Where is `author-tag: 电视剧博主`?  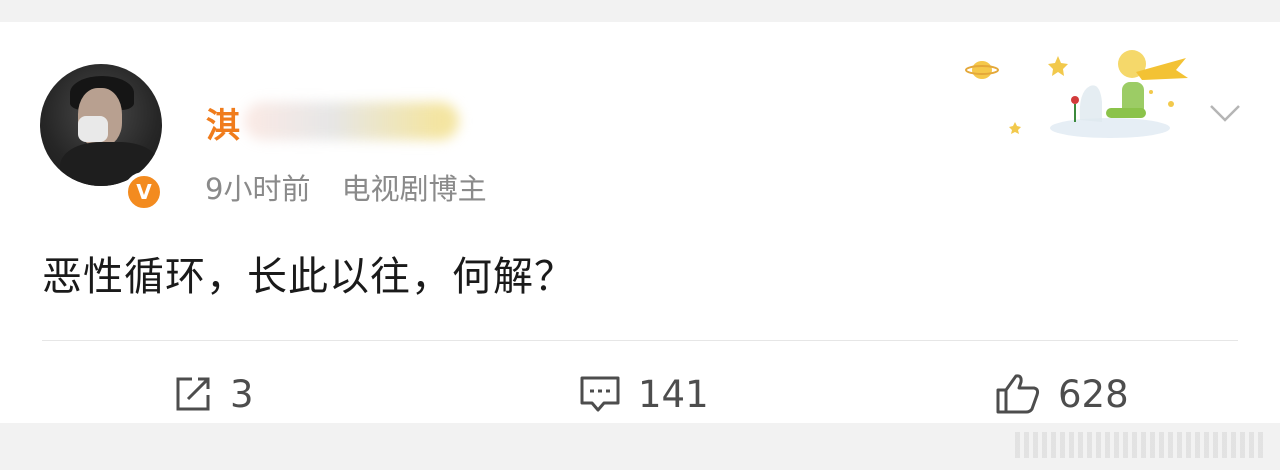 author-tag: 电视剧博主 is located at coordinates (414, 189).